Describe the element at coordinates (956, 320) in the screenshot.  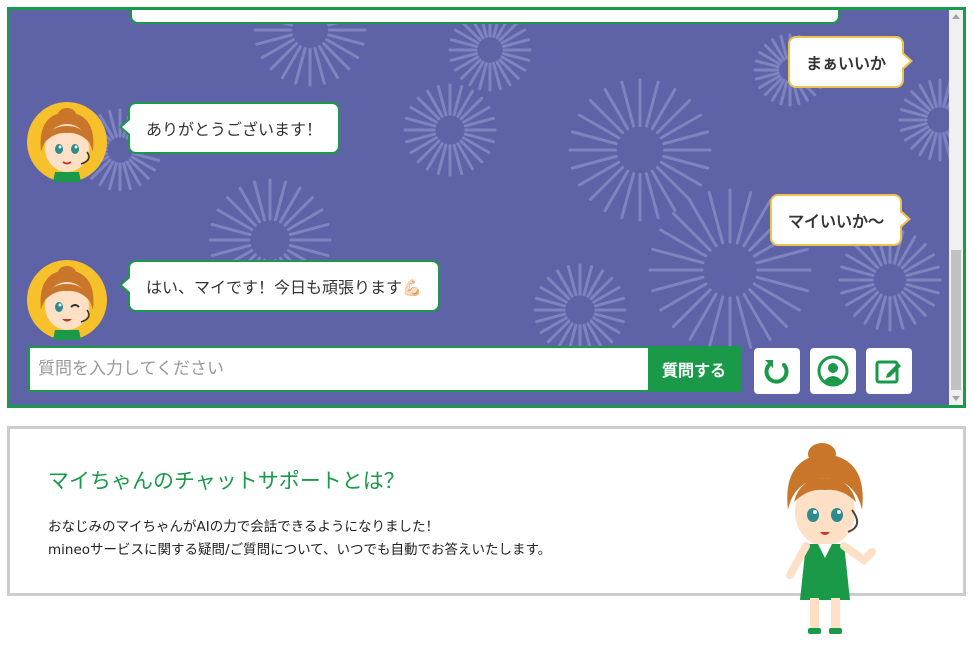
I see `scroll-thumb` at that location.